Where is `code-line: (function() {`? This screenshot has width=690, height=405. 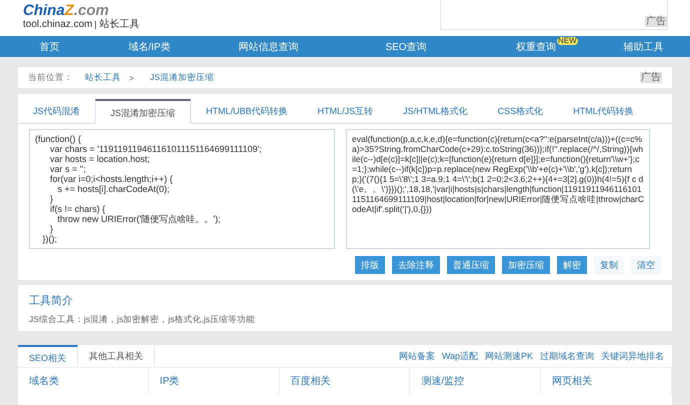
code-line: (function() { is located at coordinates (58, 139).